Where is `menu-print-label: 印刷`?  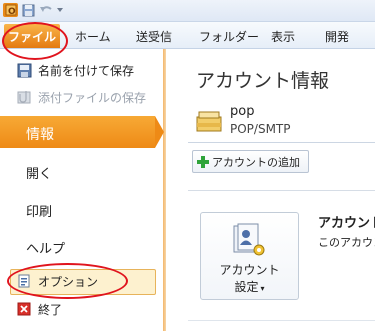 menu-print-label: 印刷 is located at coordinates (39, 212).